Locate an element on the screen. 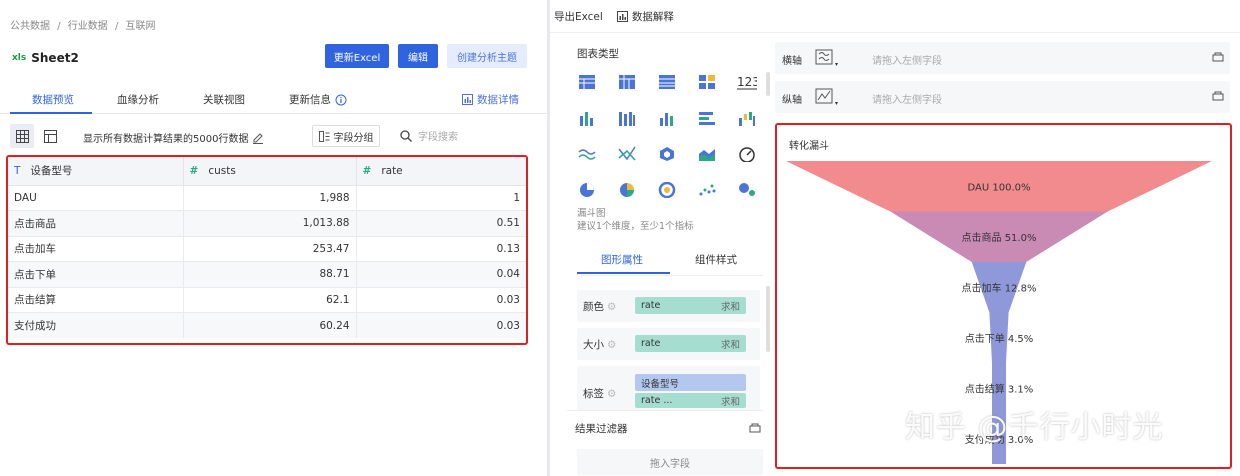 This screenshot has width=1240, height=476. tab-update-info: 更新信息 is located at coordinates (318, 99).